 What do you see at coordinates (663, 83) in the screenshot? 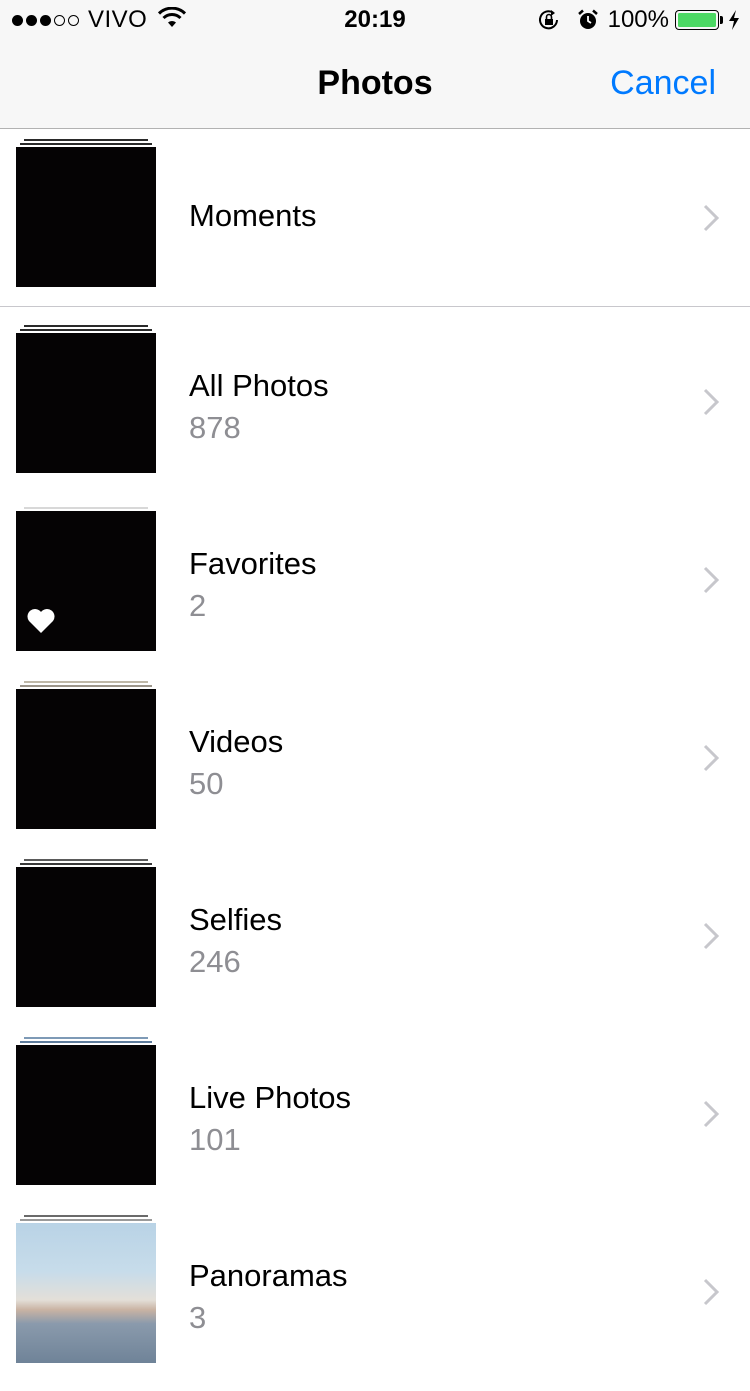
I see `cancel-button: Cancel` at bounding box center [663, 83].